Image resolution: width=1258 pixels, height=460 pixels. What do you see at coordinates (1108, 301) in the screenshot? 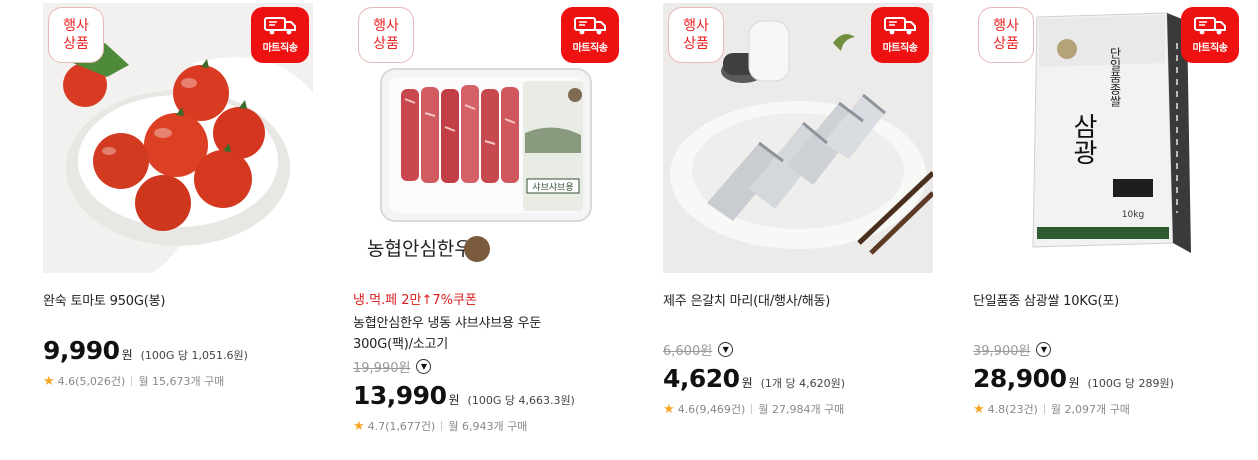
I see `product-name: 단일품종 삼광쌀 10KG(포)` at bounding box center [1108, 301].